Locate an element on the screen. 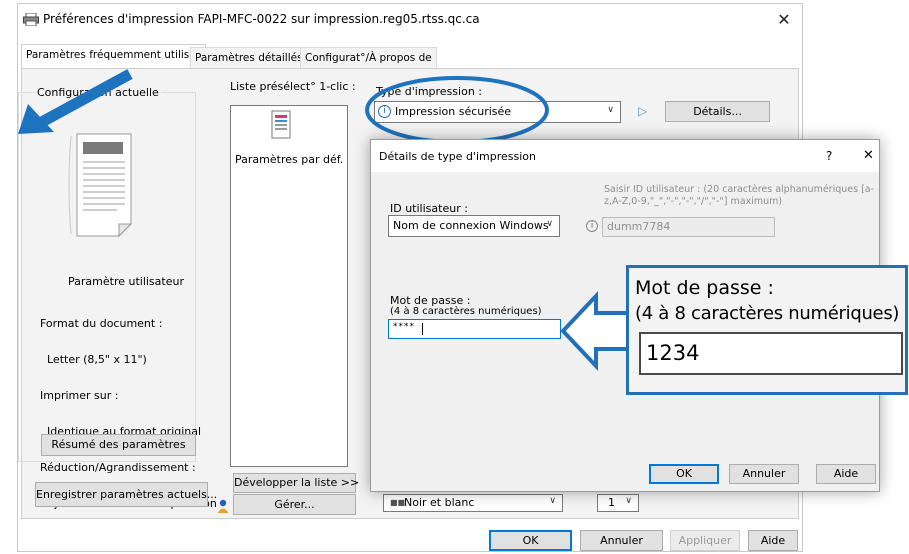  expand-list-button: Développer la liste >> is located at coordinates (296, 483).